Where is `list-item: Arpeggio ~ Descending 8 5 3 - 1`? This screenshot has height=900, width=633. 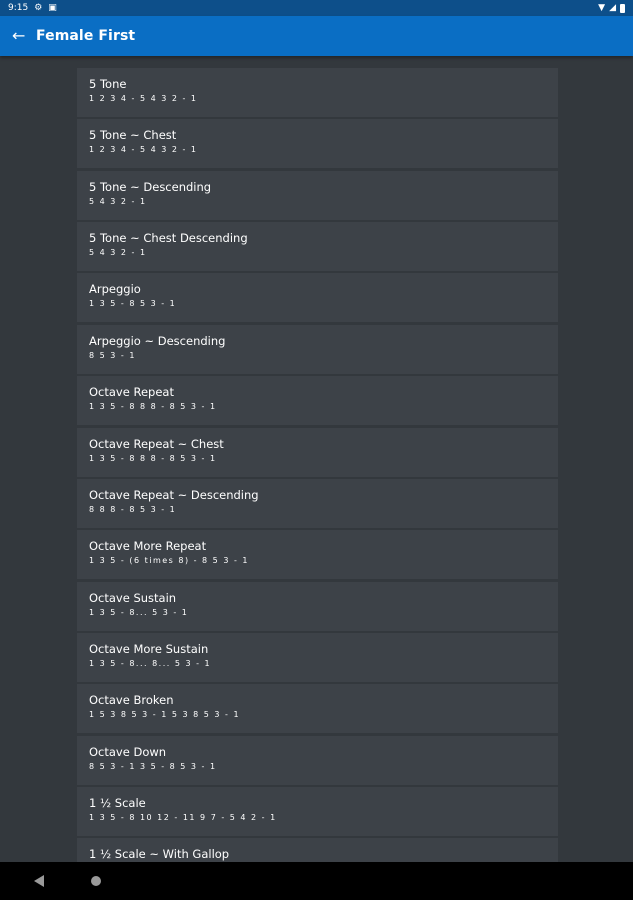 list-item: Arpeggio ~ Descending 8 5 3 - 1 is located at coordinates (317, 349).